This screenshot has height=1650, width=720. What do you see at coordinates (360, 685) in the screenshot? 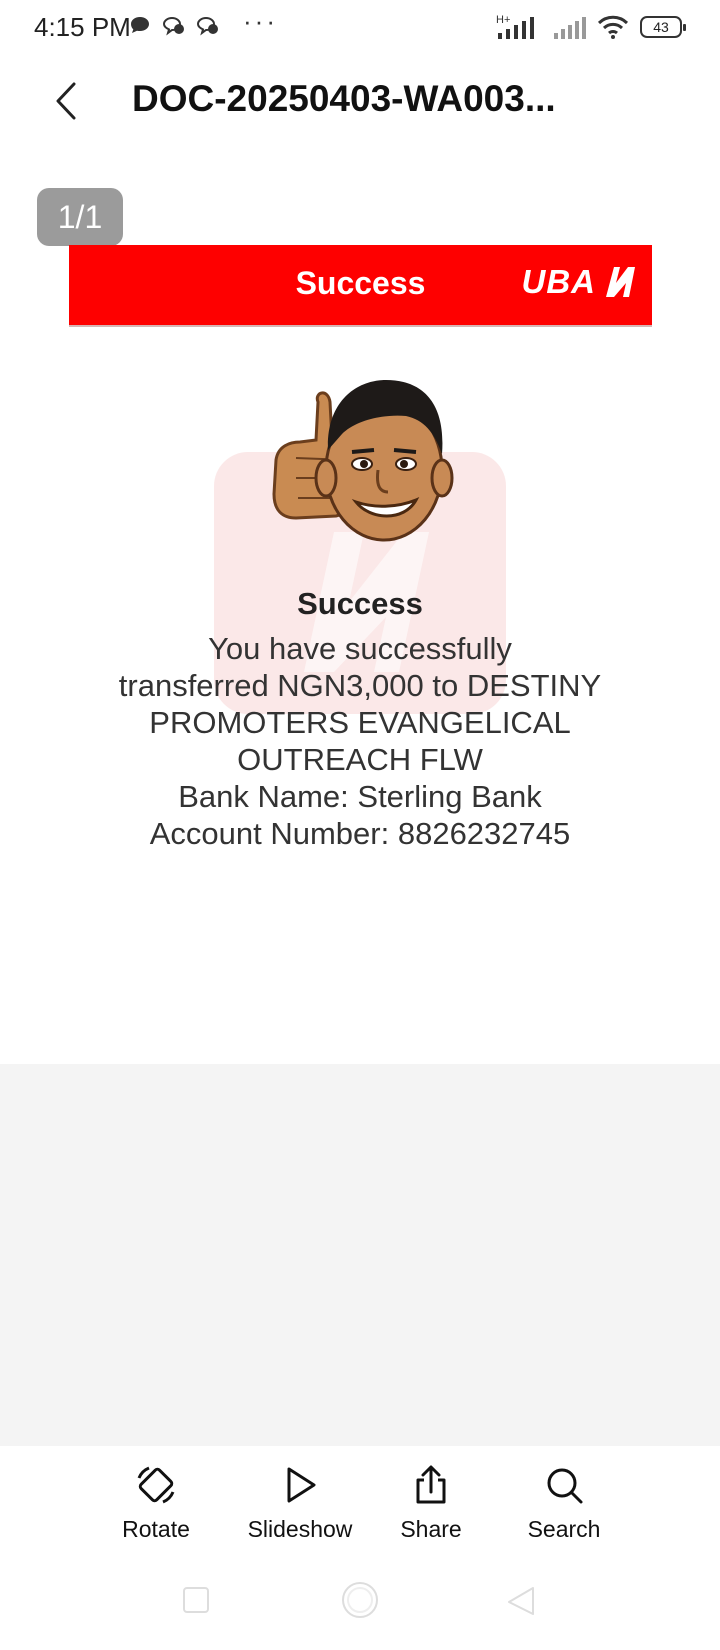
I see `message-line: transferred NGN3,000 to DESTINY` at bounding box center [360, 685].